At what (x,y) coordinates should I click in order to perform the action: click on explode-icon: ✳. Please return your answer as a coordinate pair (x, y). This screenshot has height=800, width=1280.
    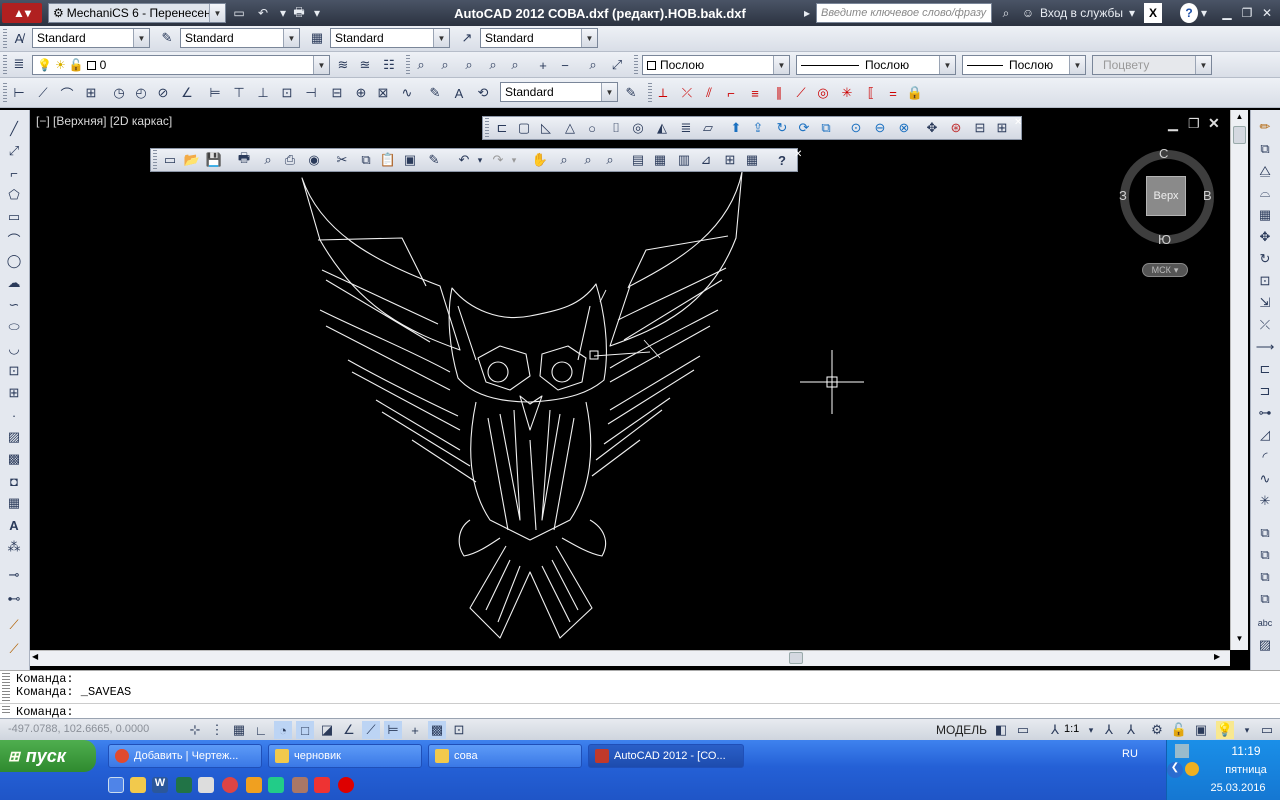
    Looking at the image, I should click on (847, 93).